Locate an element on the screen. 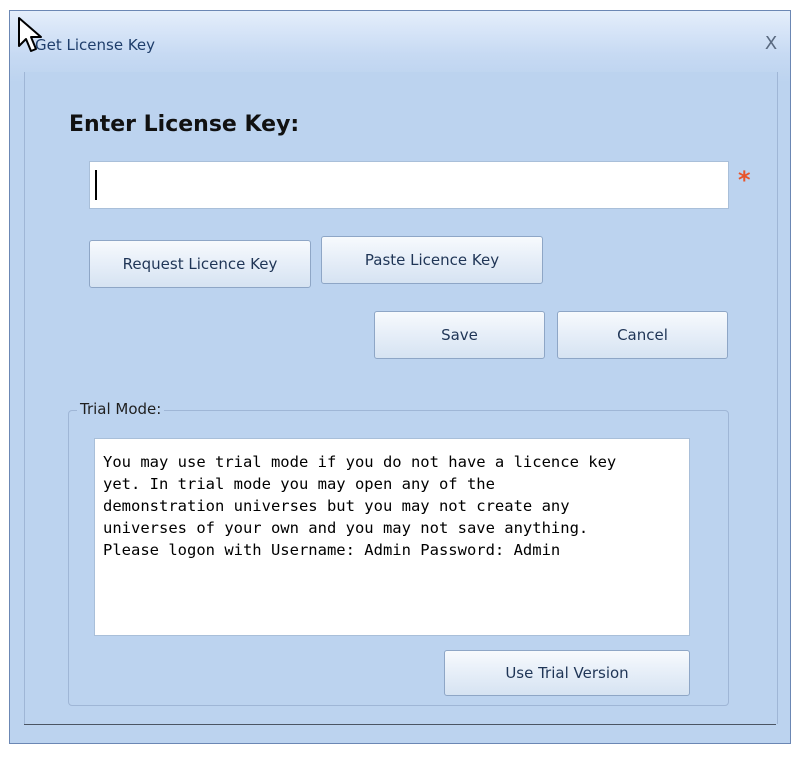  request-licence-key-button: Request Licence Key is located at coordinates (200, 264).